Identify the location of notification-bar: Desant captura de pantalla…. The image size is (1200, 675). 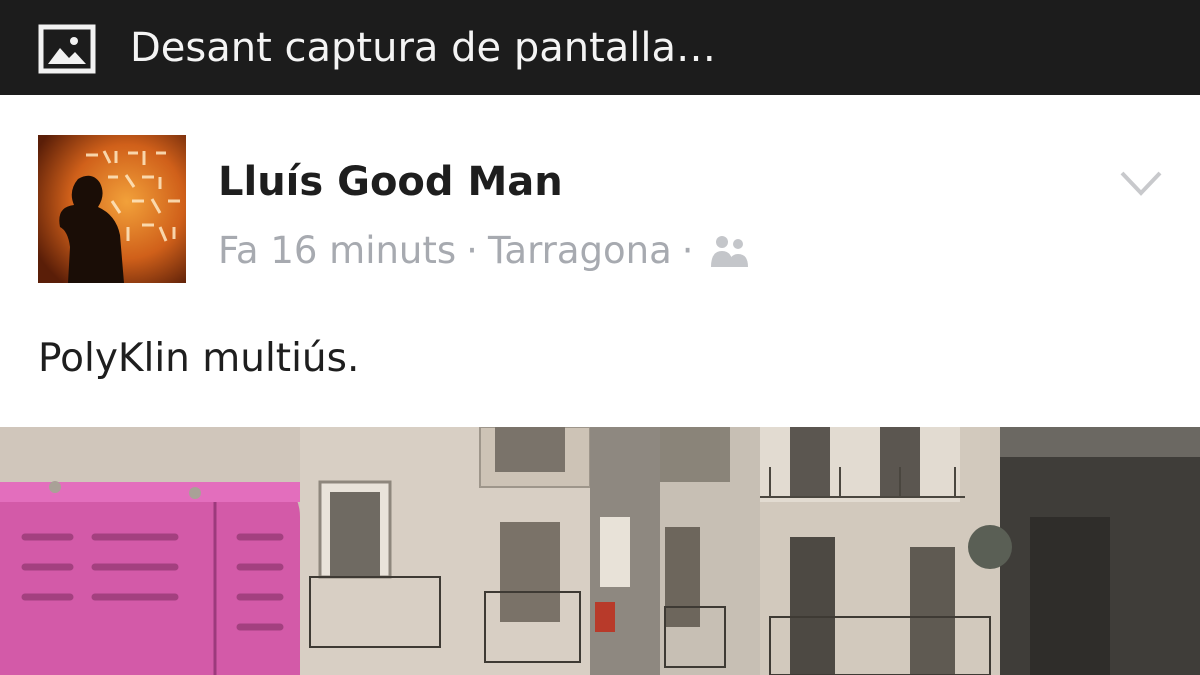
(600, 47).